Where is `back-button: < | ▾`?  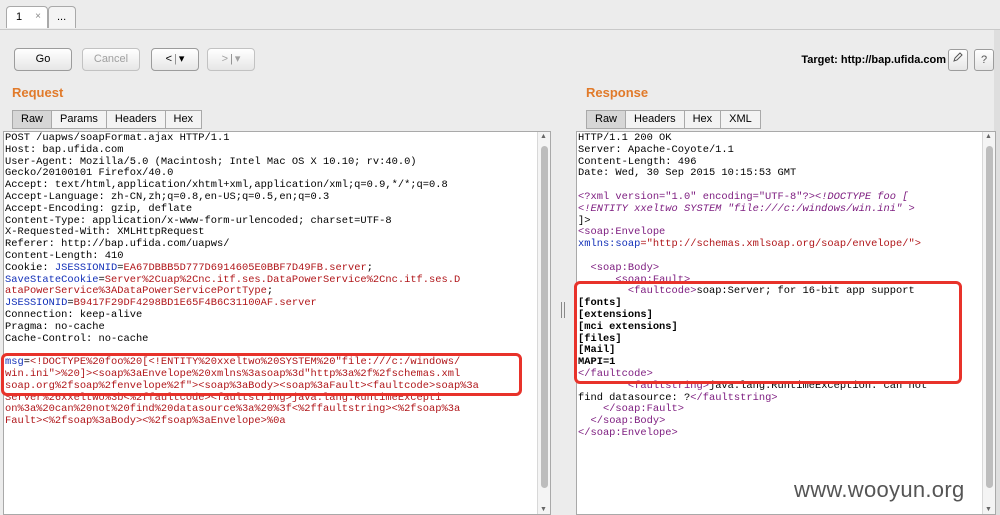
back-button: < | ▾ is located at coordinates (175, 59).